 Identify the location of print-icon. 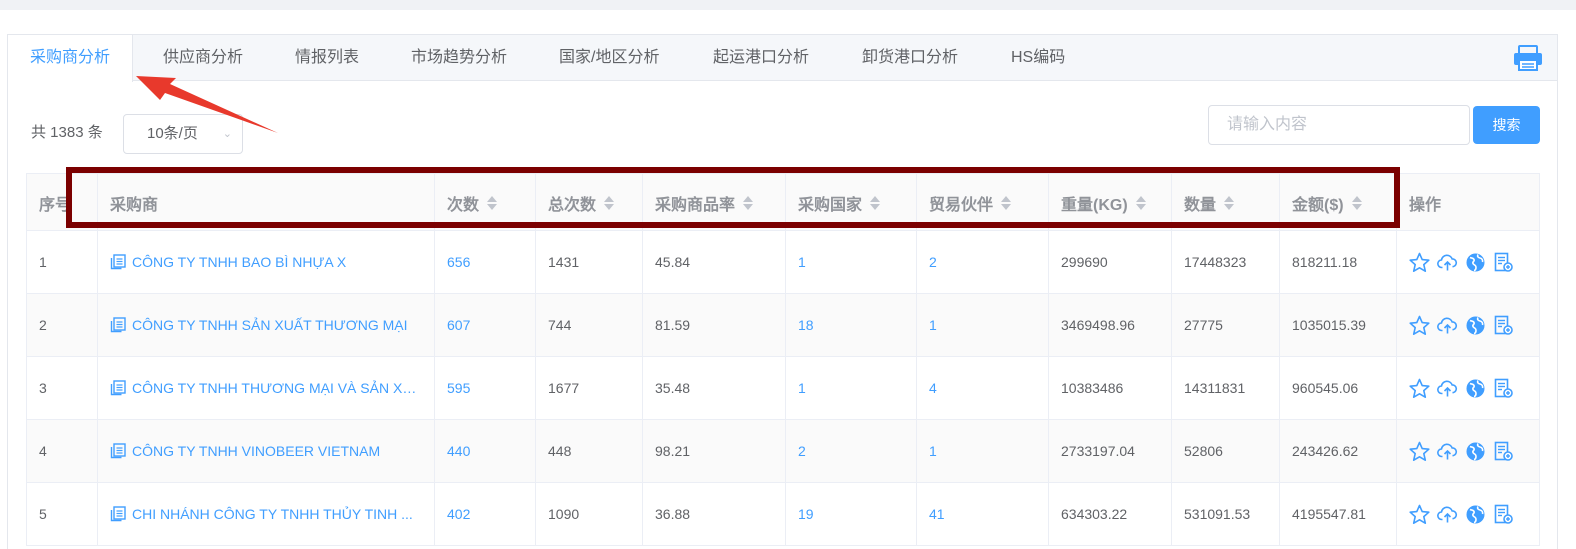
(1528, 58).